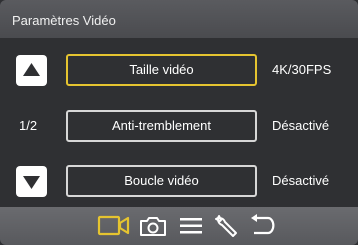 Image resolution: width=358 pixels, height=245 pixels. I want to click on anti-shake-button: Anti-tremblement, so click(161, 126).